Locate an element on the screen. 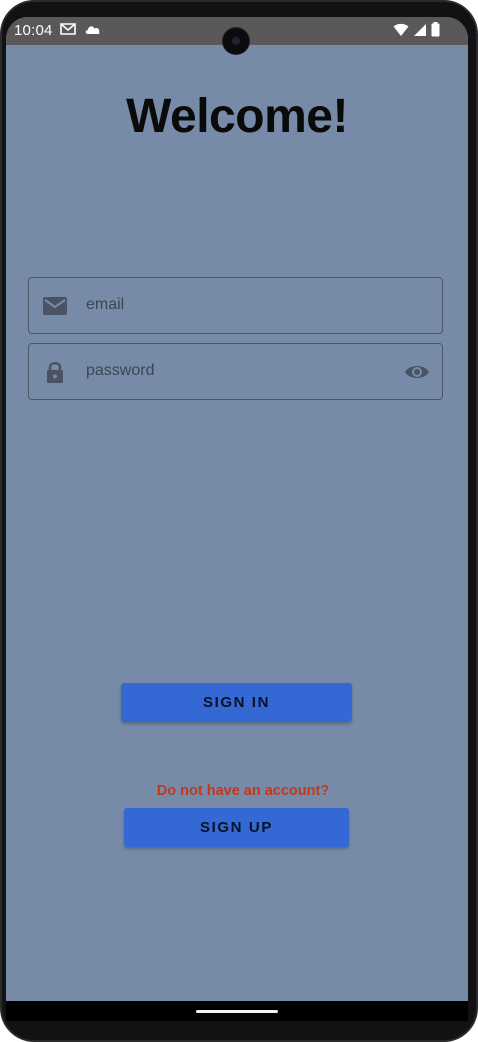 The width and height of the screenshot is (478, 1042). home-gesture-handle is located at coordinates (237, 1011).